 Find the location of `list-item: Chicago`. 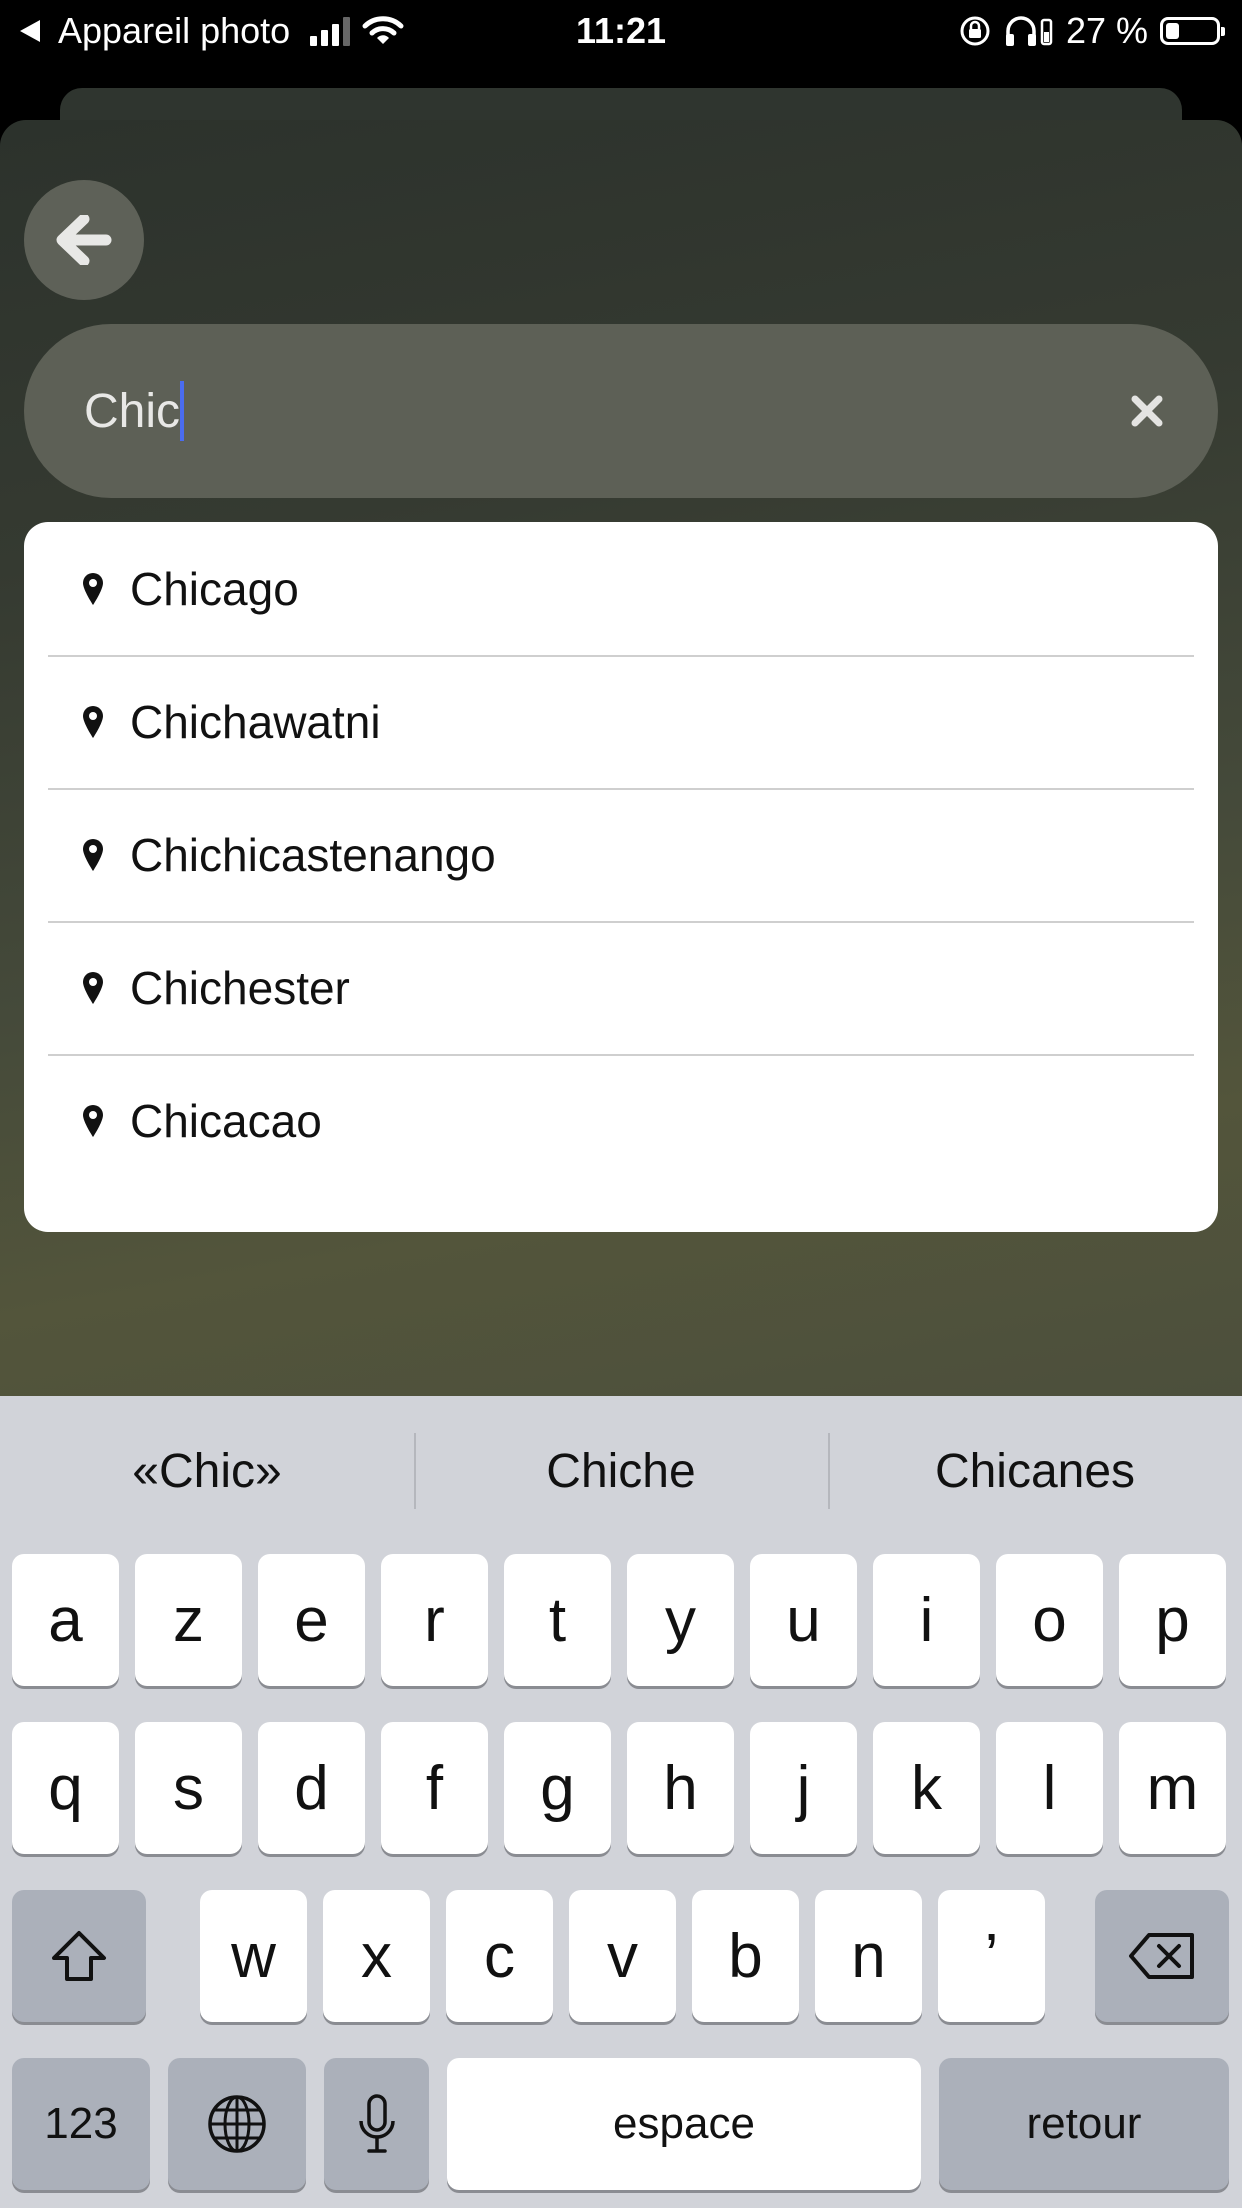

list-item: Chicago is located at coordinates (621, 588).